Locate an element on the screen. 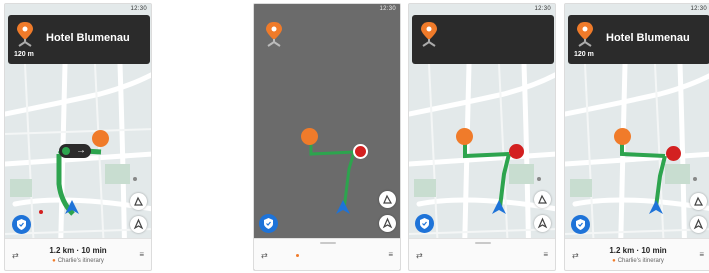  loading-dot-icon is located at coordinates (297, 255).